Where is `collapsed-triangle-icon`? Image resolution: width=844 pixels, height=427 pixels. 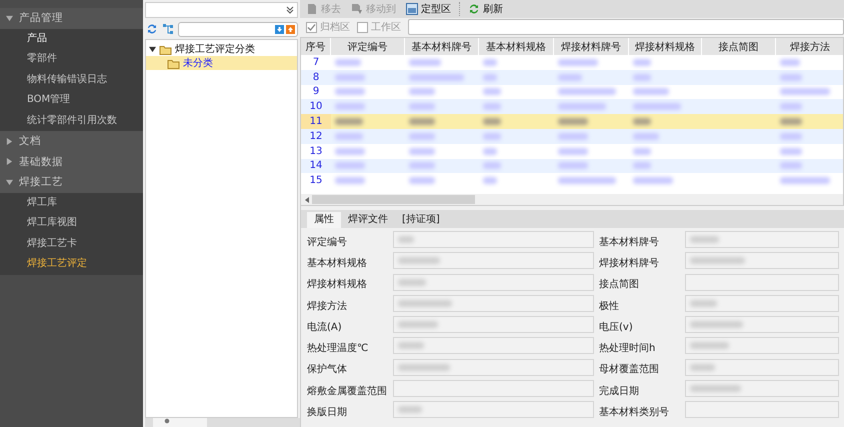 collapsed-triangle-icon is located at coordinates (9, 162).